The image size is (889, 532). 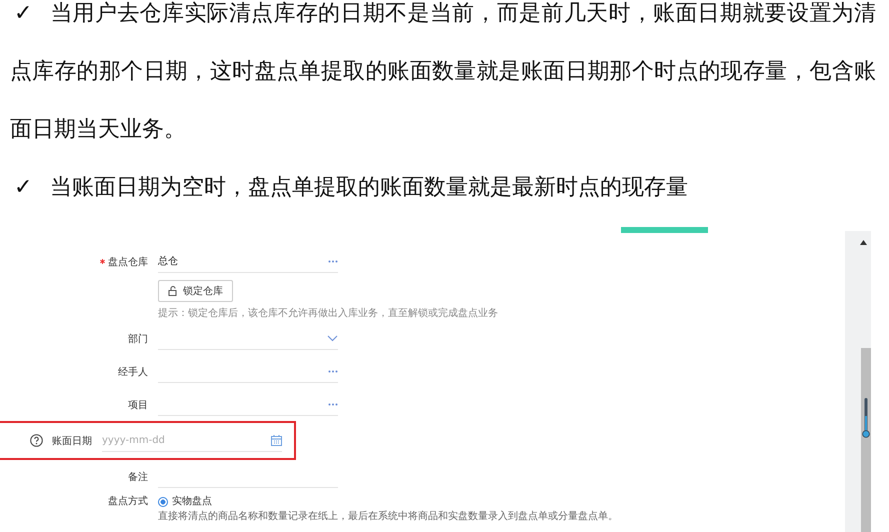 I want to click on chevron-down-icon, so click(x=332, y=338).